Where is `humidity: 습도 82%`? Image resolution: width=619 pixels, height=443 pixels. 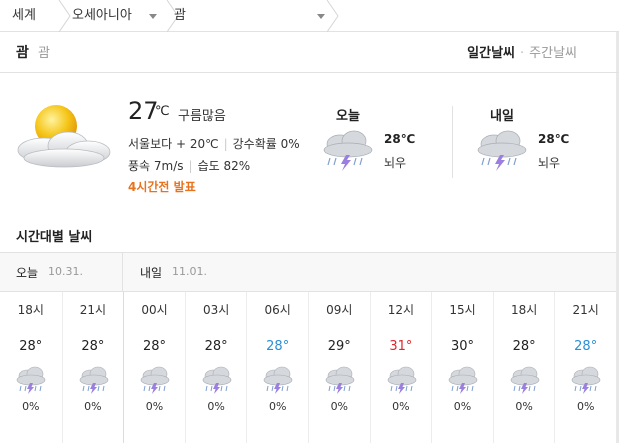 humidity: 습도 82% is located at coordinates (224, 166).